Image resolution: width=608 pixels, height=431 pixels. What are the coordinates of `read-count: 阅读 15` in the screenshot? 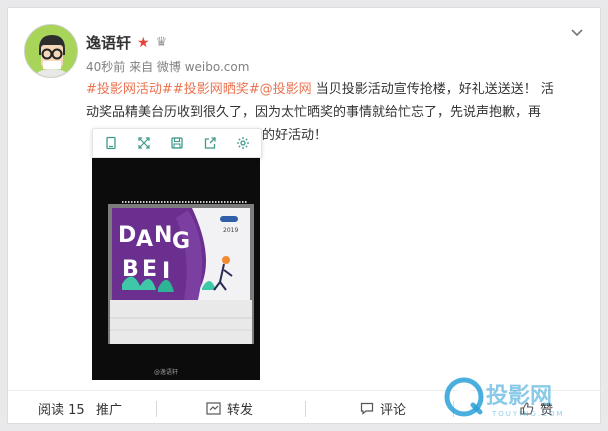 It's located at (61, 408).